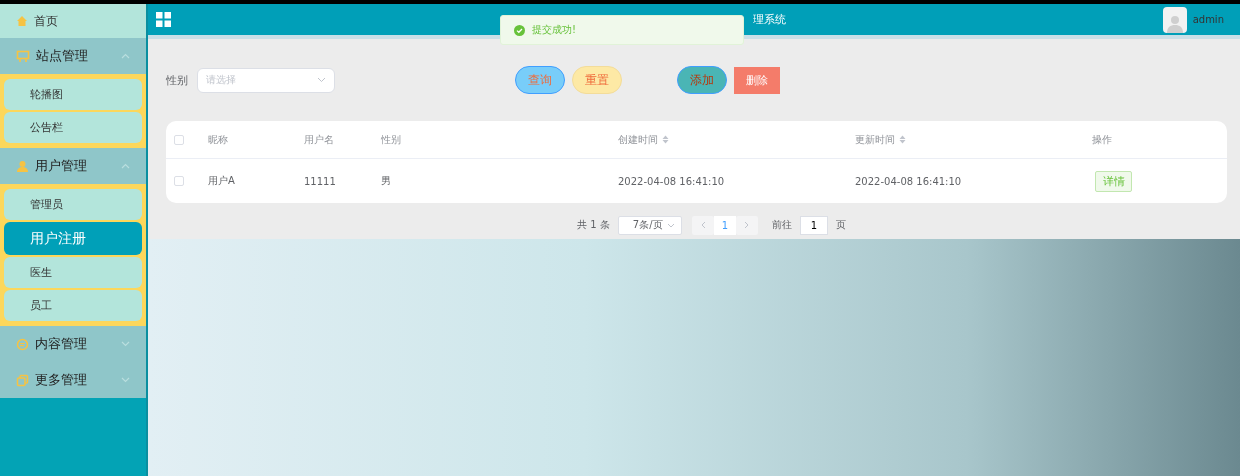 This screenshot has width=1240, height=476. What do you see at coordinates (702, 225) in the screenshot?
I see `chevron-left-icon` at bounding box center [702, 225].